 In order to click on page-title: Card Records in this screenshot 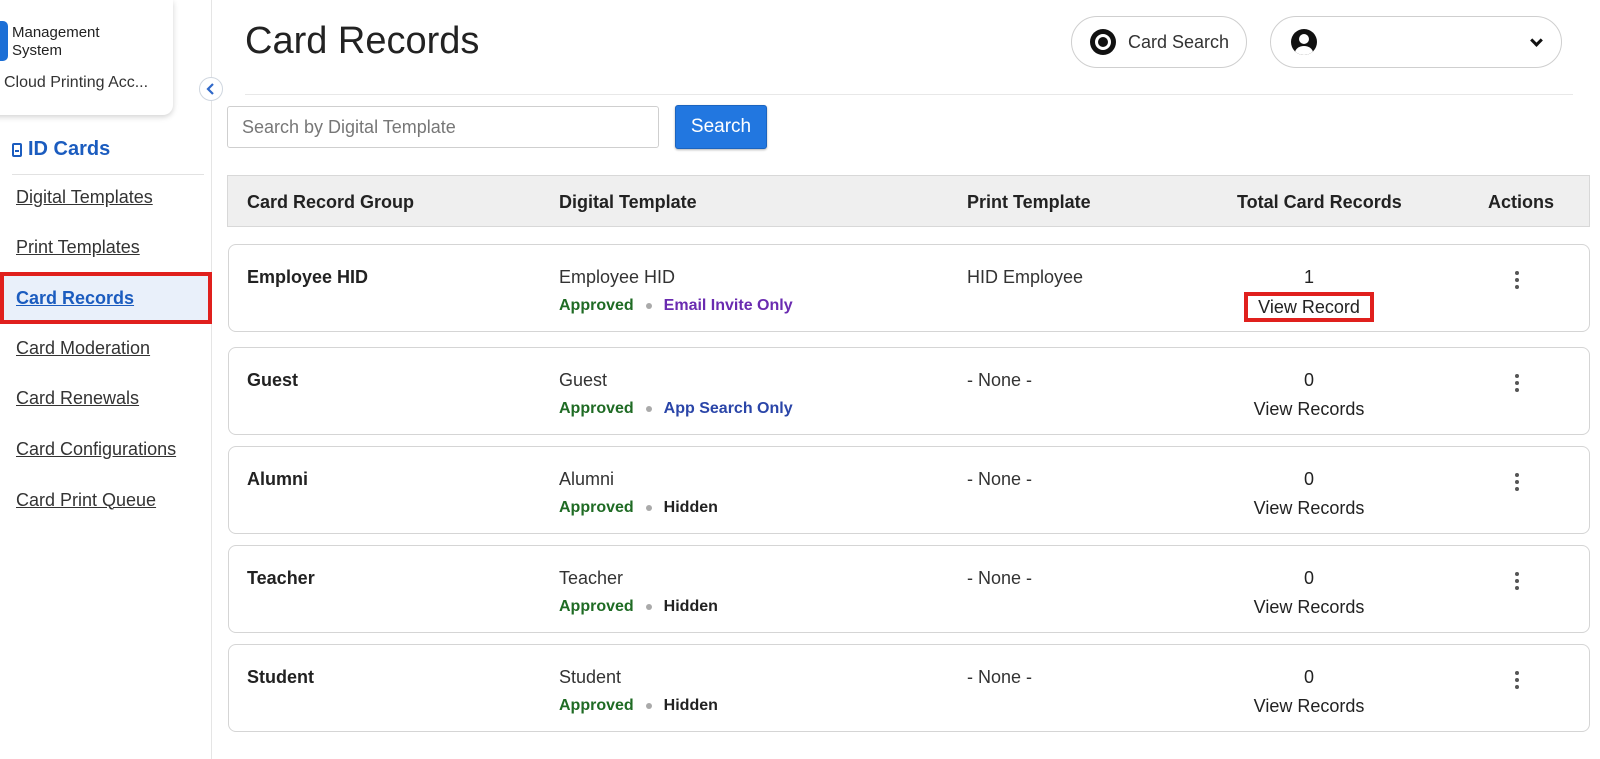, I will do `click(362, 41)`.